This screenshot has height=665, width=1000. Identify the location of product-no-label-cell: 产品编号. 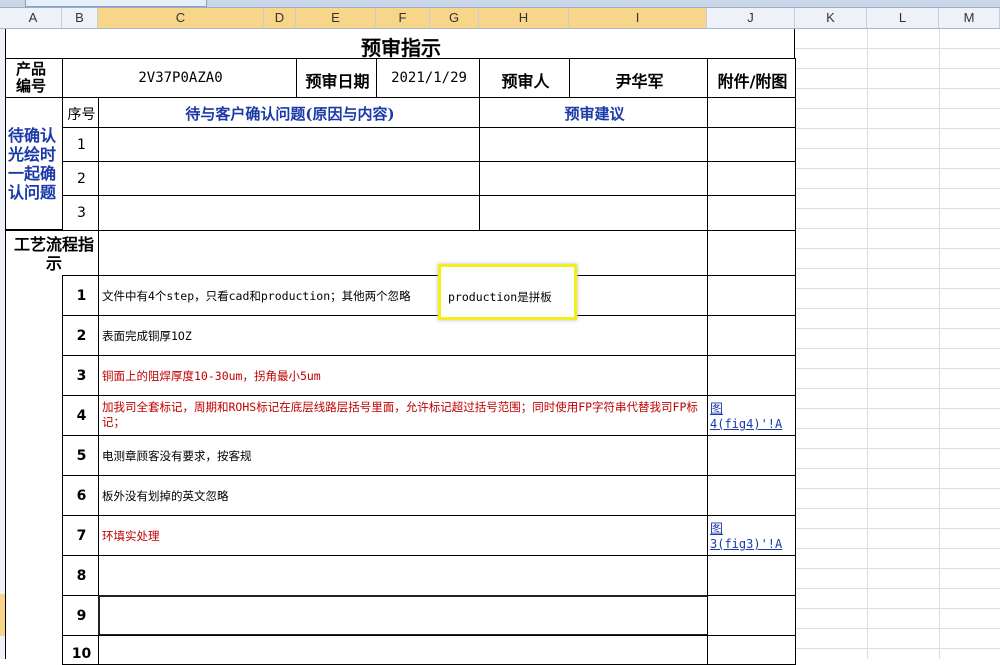
(34, 78).